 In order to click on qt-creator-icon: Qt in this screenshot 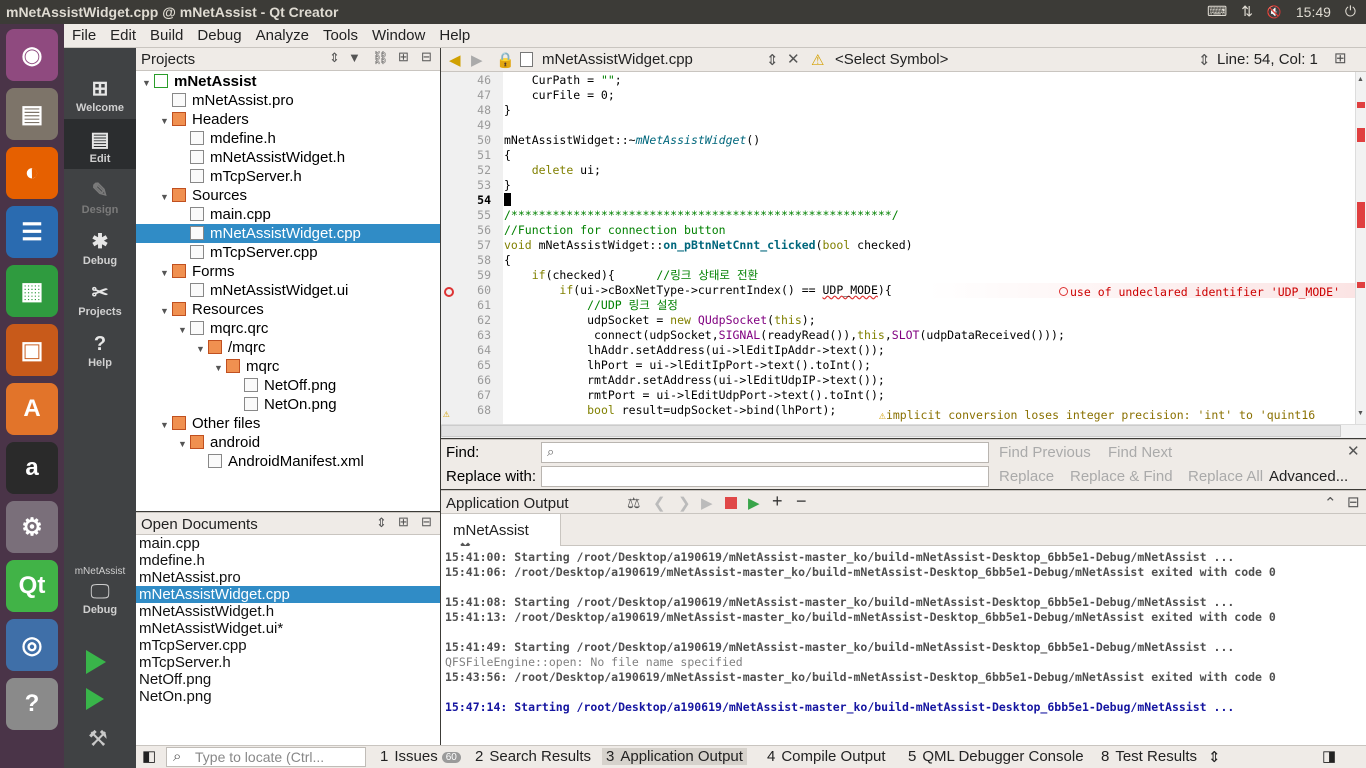, I will do `click(32, 586)`.